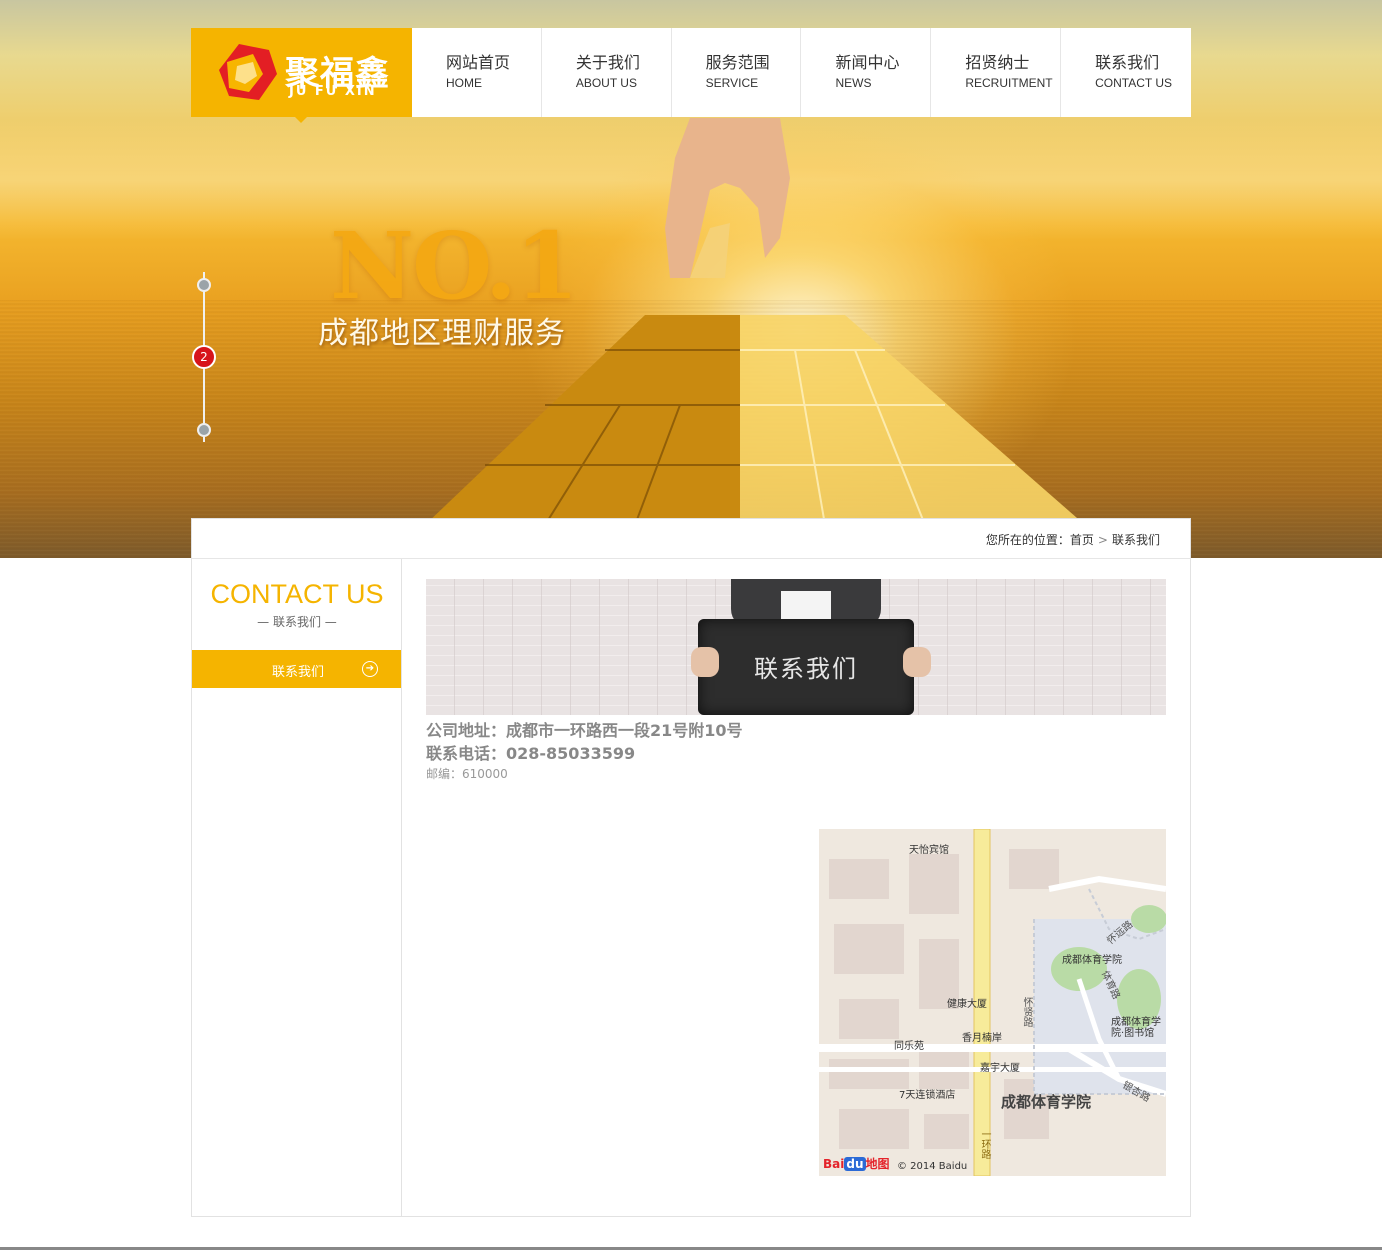 This screenshot has height=1250, width=1382. I want to click on breadcrumb-home-link: 首页, so click(1082, 540).